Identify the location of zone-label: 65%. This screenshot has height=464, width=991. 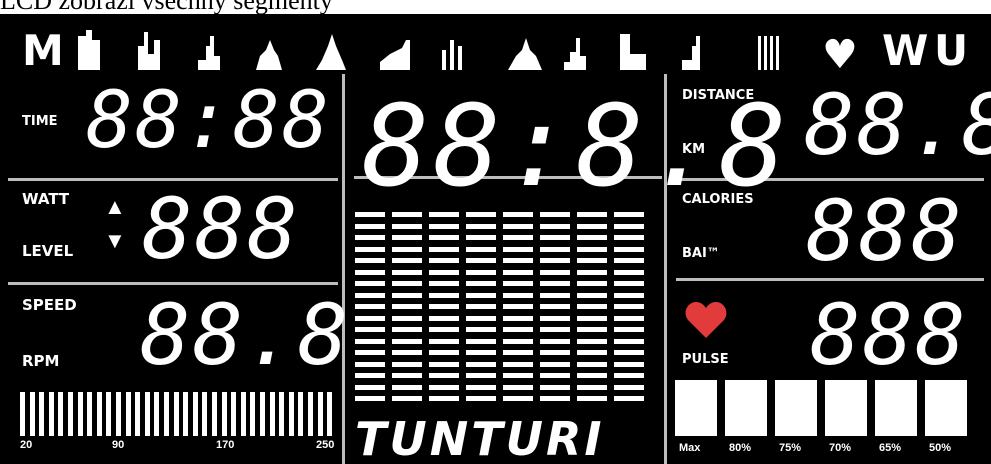
(890, 448).